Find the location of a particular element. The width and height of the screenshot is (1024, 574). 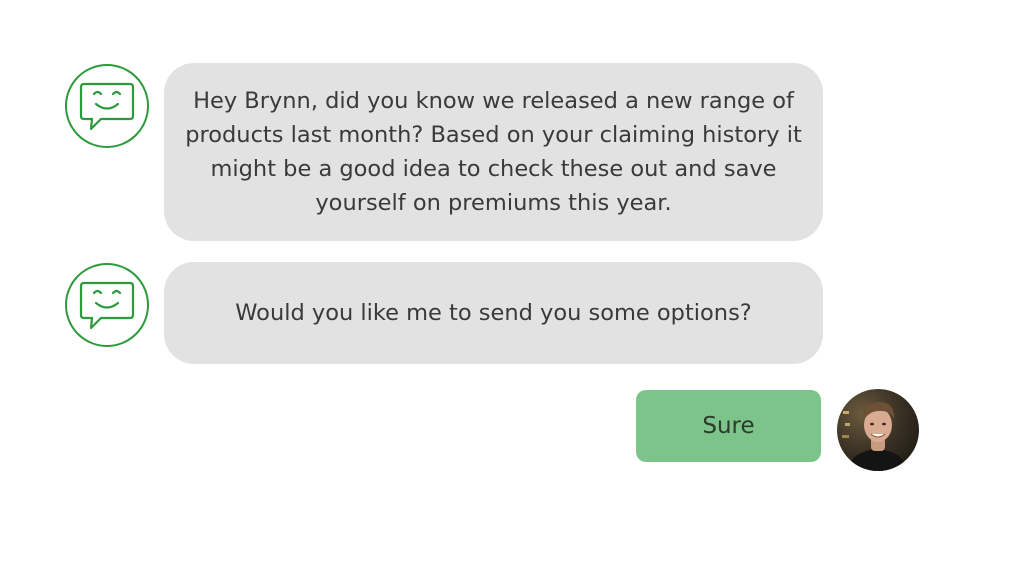

user-reply-button: Sure is located at coordinates (728, 426).